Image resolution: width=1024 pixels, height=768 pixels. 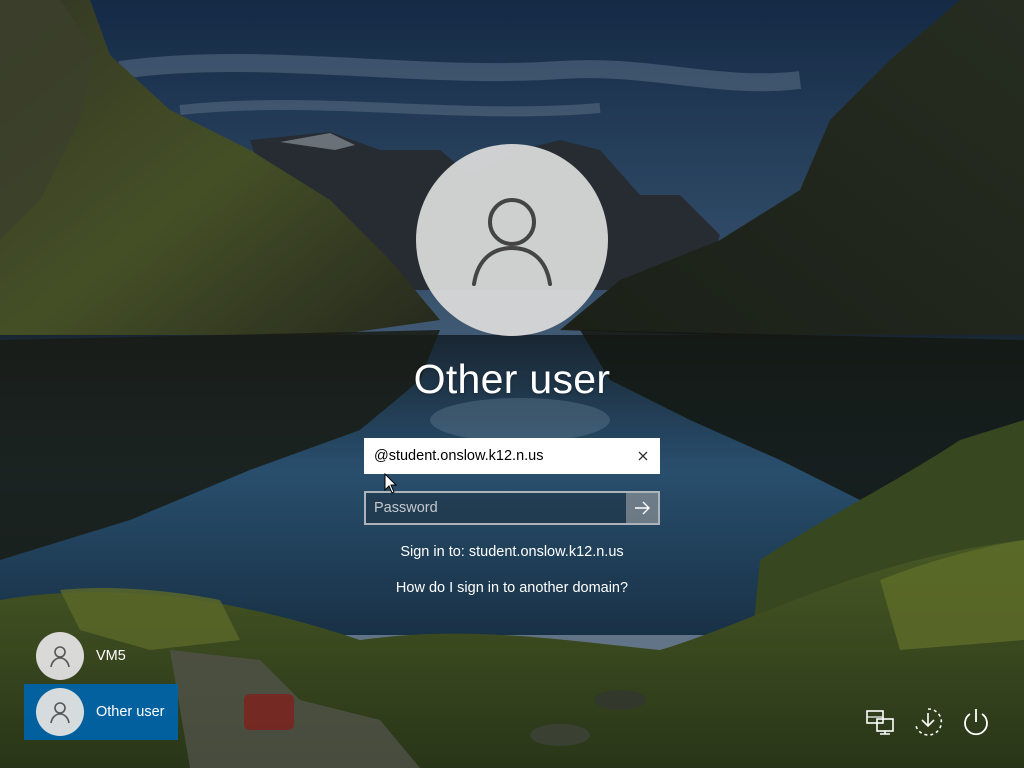 I want to click on user-tile-vm5: VM5, so click(x=101, y=656).